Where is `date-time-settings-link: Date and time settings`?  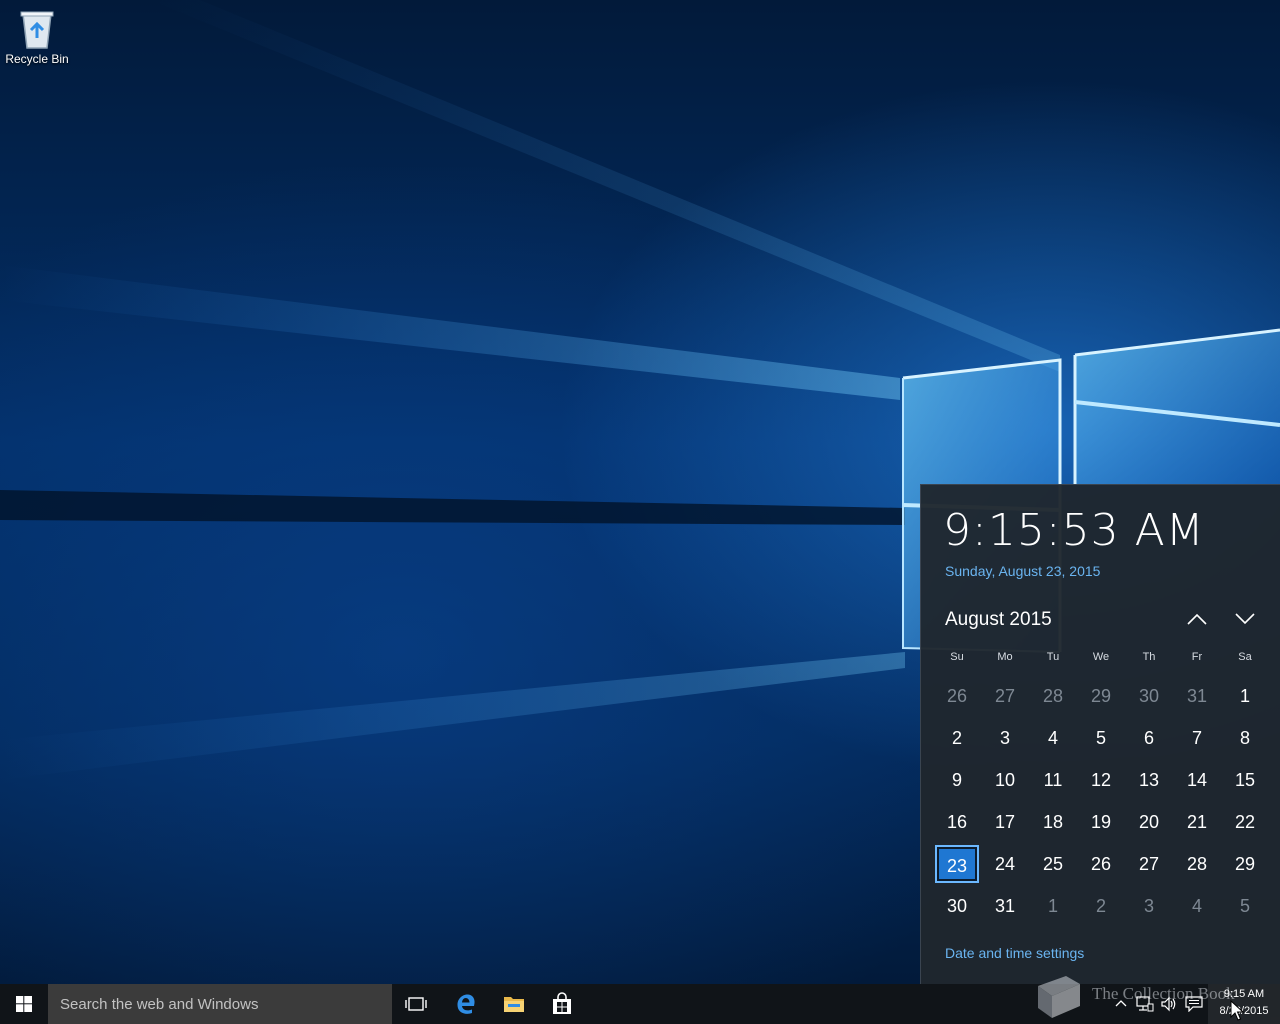 date-time-settings-link: Date and time settings is located at coordinates (1014, 953).